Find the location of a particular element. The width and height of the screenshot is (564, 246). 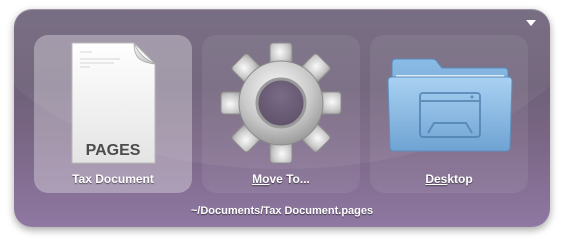

gear-icon is located at coordinates (281, 103).